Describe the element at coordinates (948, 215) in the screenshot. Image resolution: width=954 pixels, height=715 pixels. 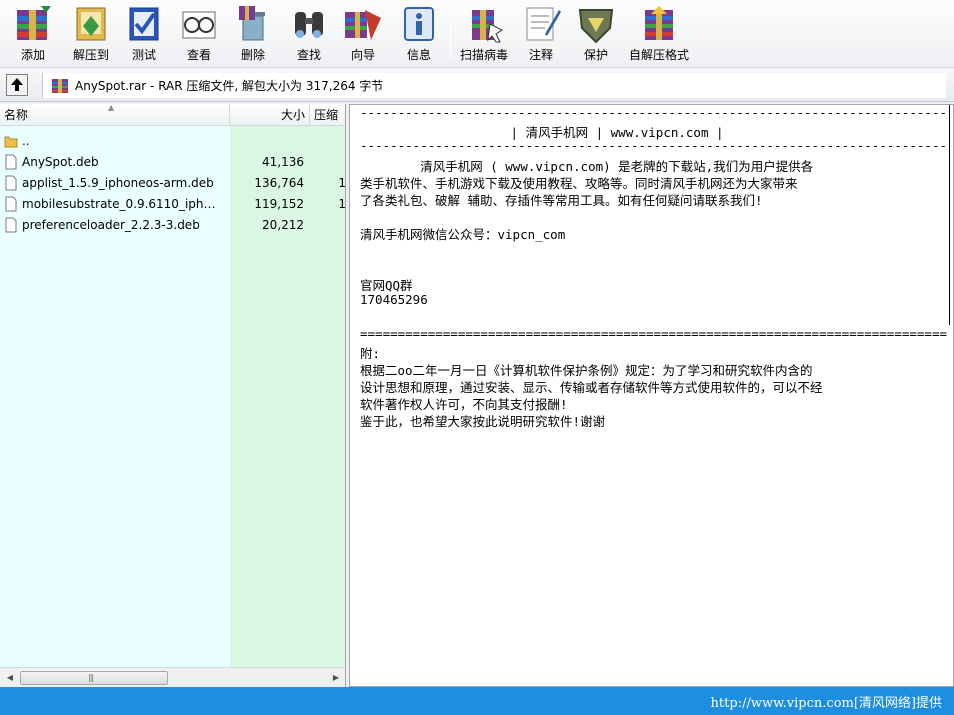
I see `comment-border` at that location.